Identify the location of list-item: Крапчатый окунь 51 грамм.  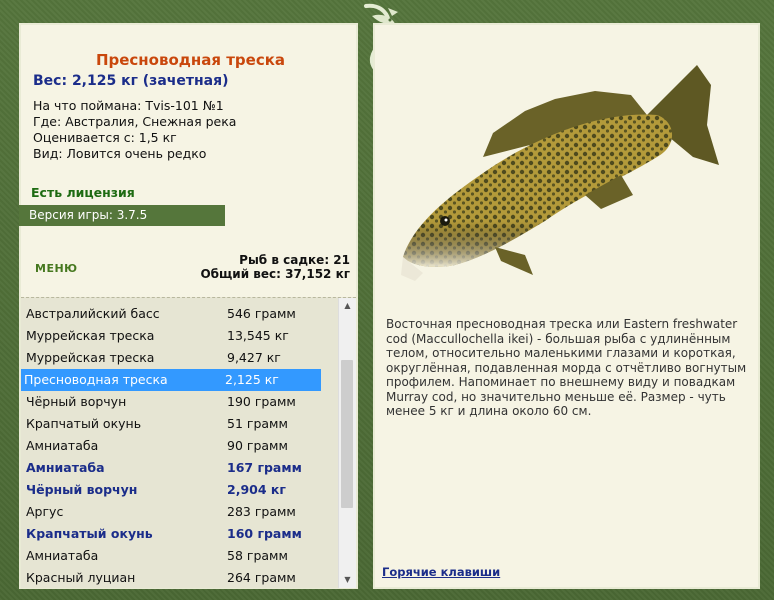
(173, 424).